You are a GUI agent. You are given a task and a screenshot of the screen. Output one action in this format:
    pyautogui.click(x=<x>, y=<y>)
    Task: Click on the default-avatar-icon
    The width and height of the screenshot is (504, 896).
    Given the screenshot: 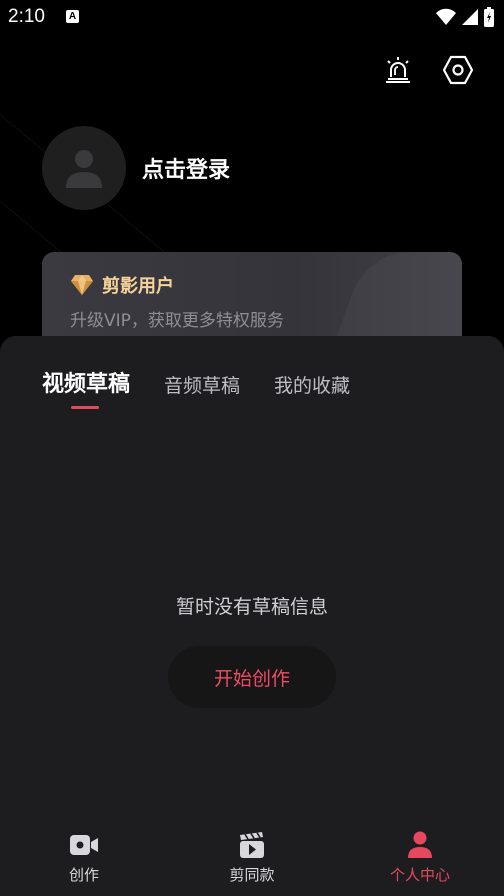 What is the action you would take?
    pyautogui.click(x=84, y=169)
    